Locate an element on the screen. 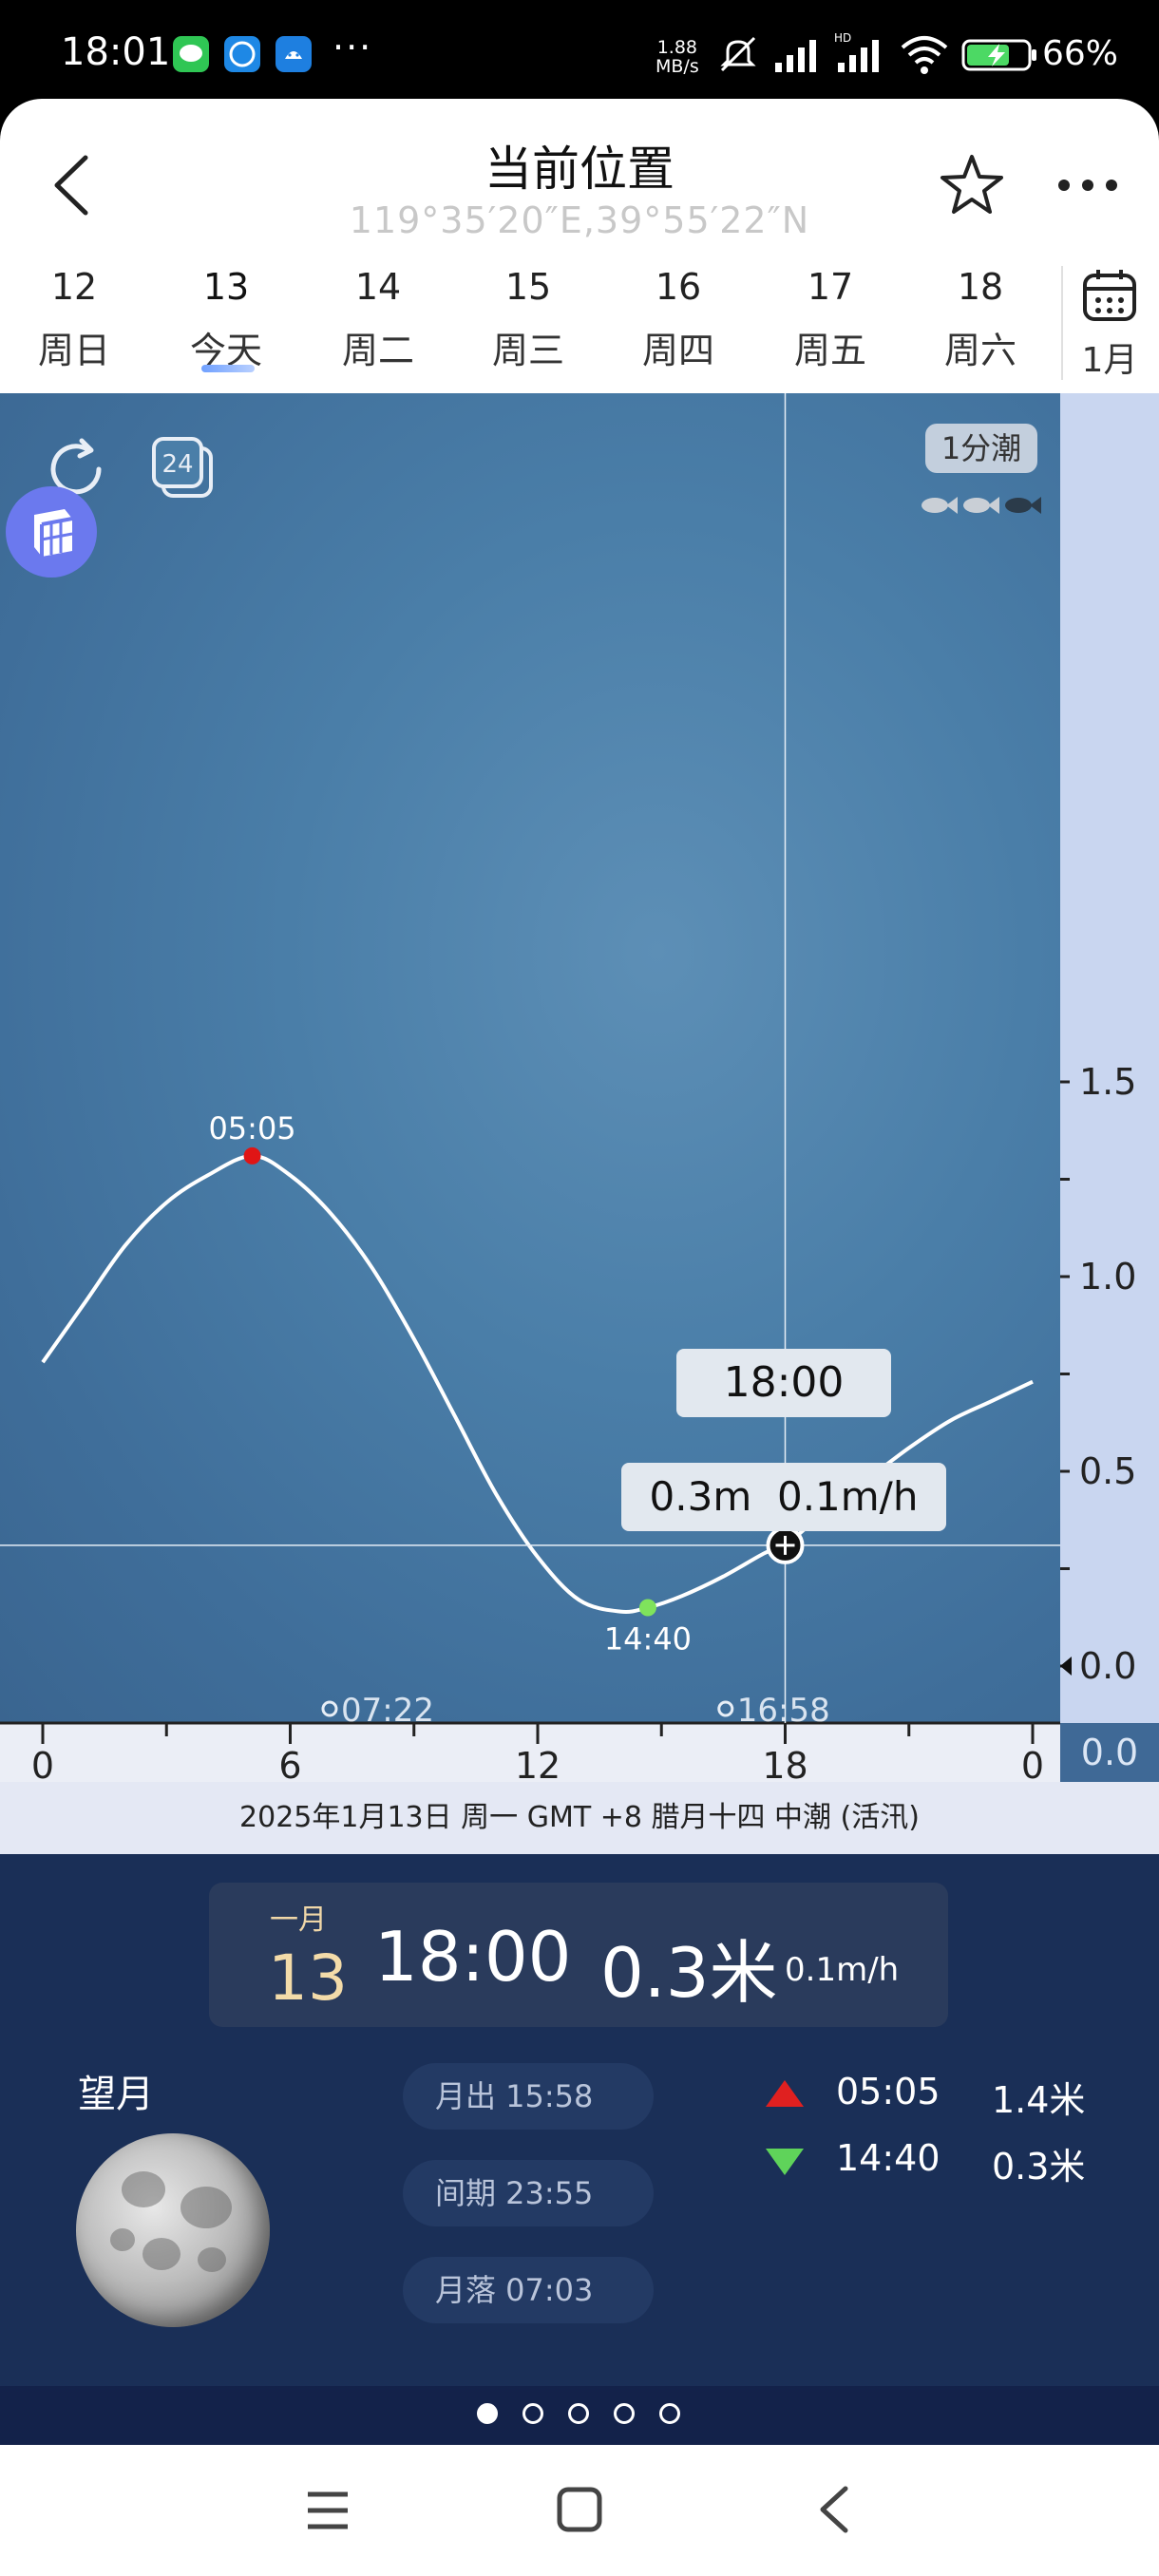 The image size is (1159, 2576). low-tide-row: 14:40 0.3米 is located at coordinates (946, 2162).